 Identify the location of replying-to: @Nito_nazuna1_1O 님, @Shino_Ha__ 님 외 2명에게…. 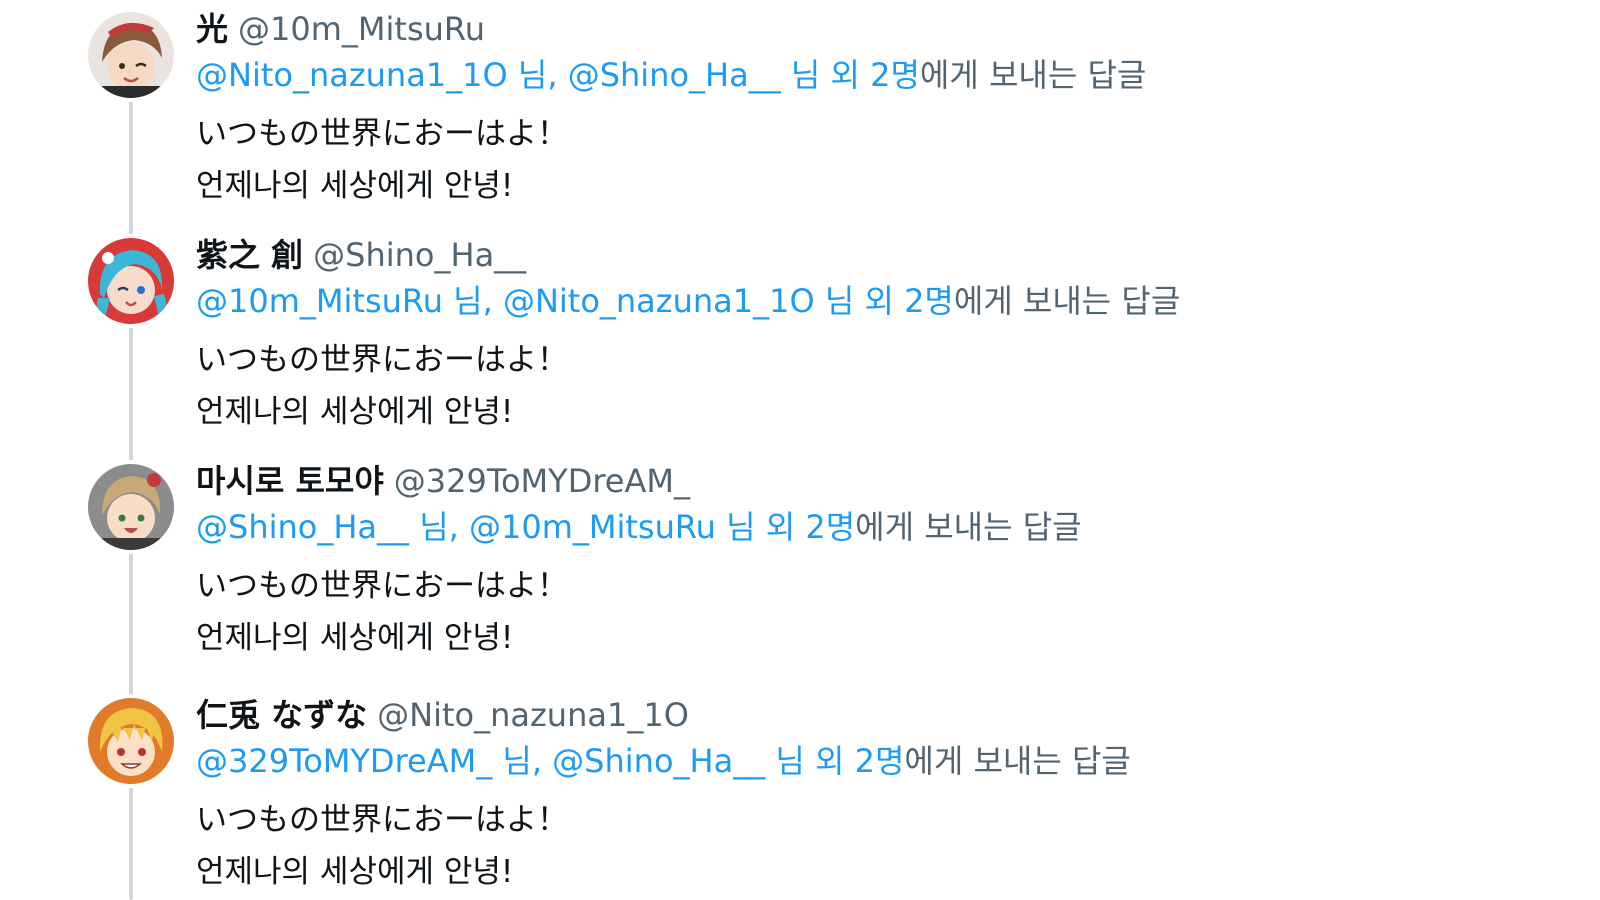
(846, 75).